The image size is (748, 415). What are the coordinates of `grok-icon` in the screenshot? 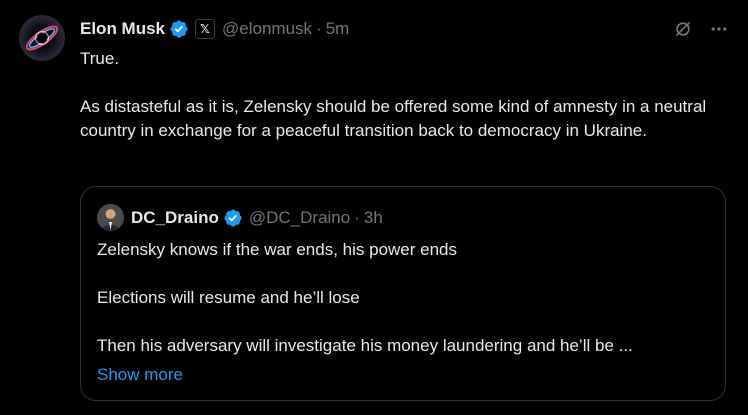 It's located at (683, 29).